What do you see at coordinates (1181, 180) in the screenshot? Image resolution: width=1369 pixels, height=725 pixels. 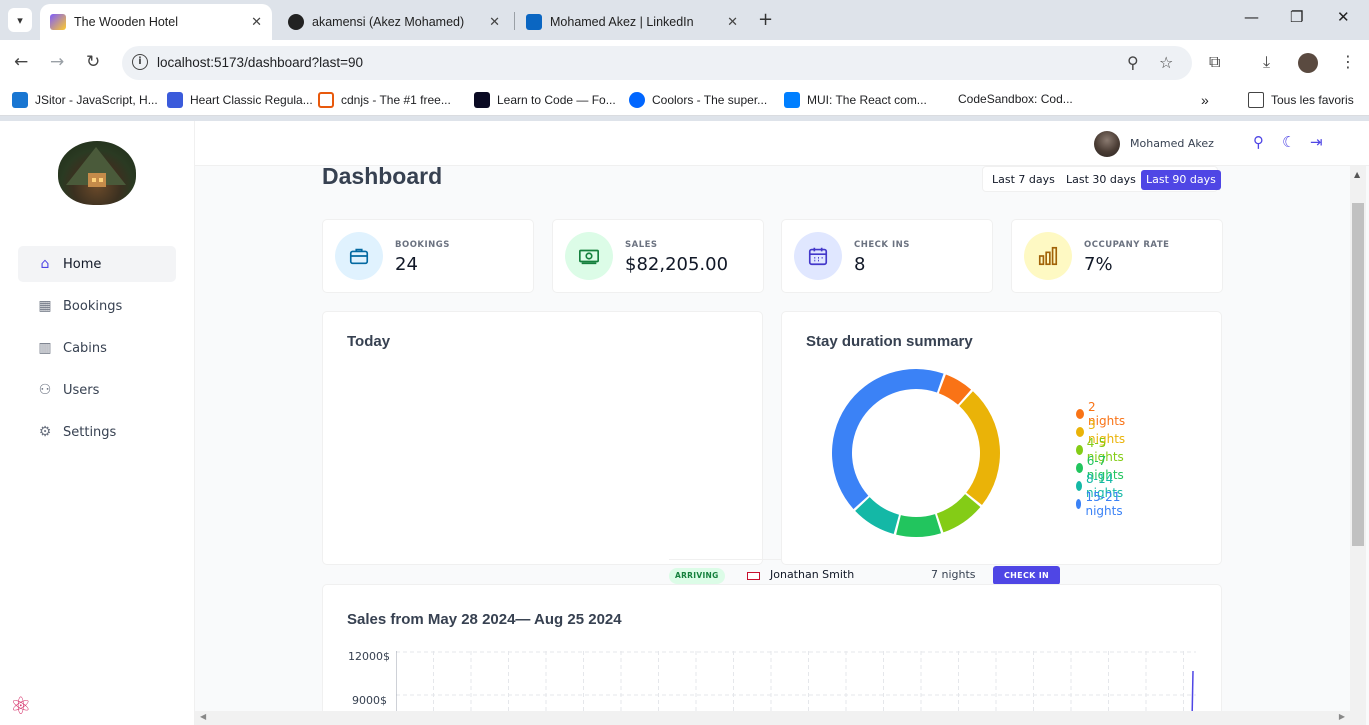 I see `filter-last-90-days: Last 90 days` at bounding box center [1181, 180].